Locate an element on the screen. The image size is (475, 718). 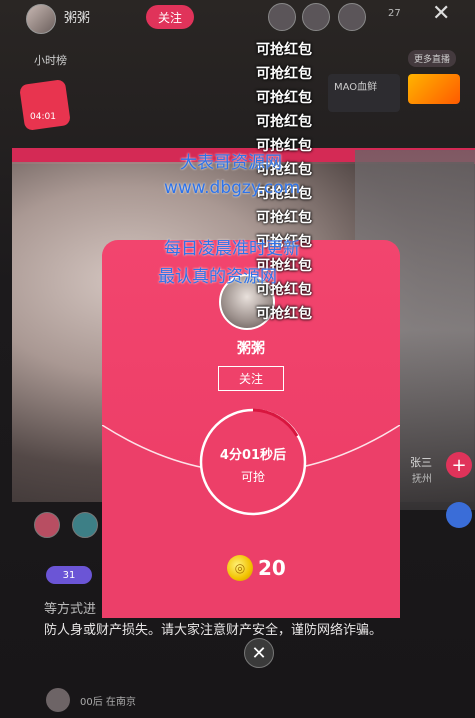
gift-box-icon is located at coordinates (45, 105).